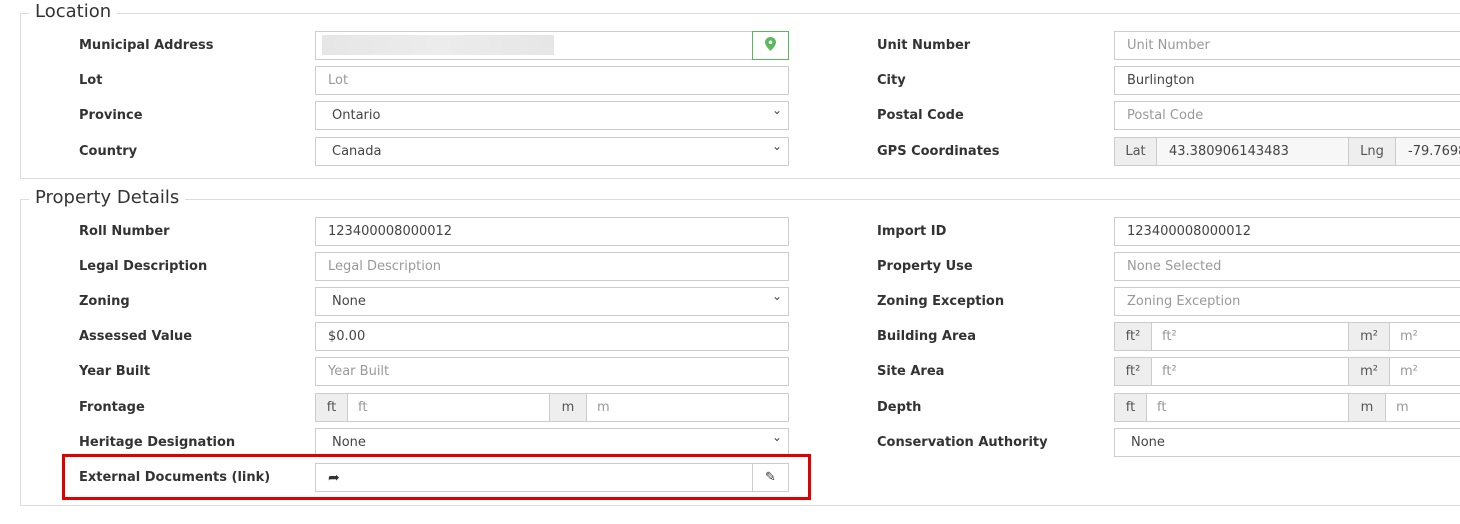 This screenshot has width=1460, height=524. Describe the element at coordinates (449, 407) in the screenshot. I see `frontage-input: ft` at that location.